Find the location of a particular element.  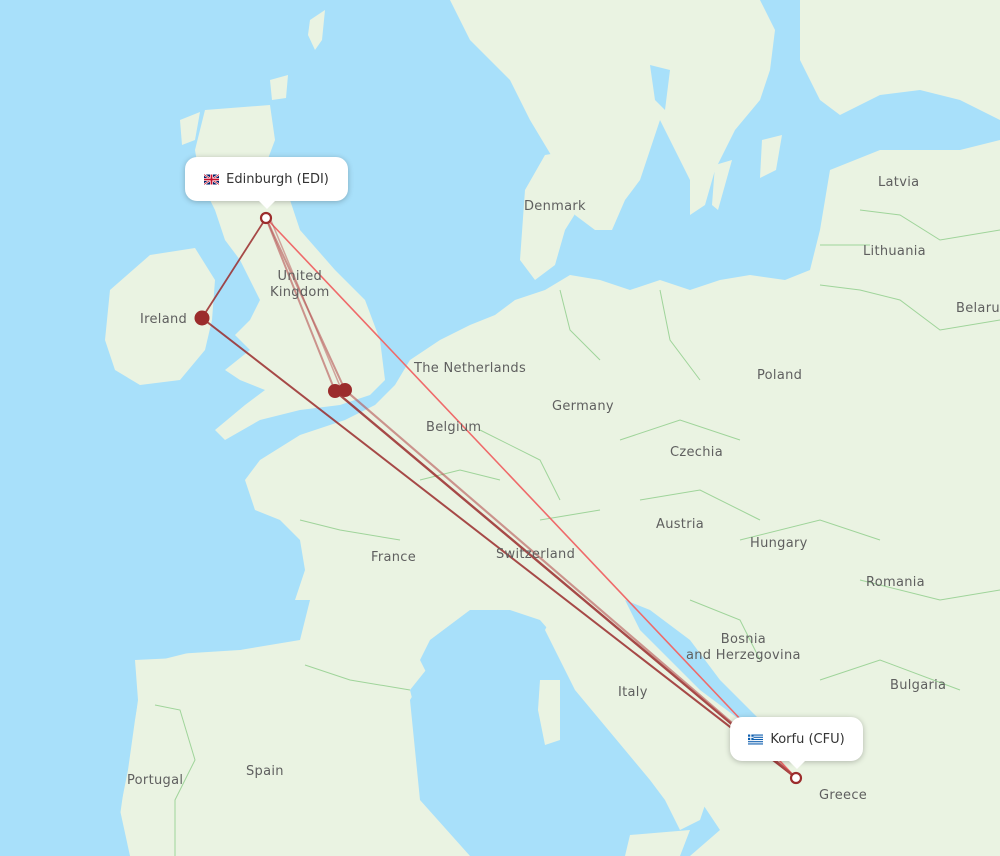

label-portugal: Portugal is located at coordinates (155, 780).